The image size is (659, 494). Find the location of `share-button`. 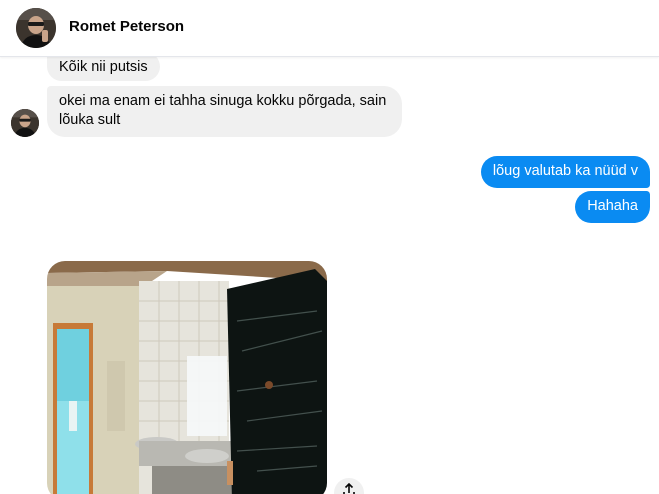

share-button is located at coordinates (349, 486).